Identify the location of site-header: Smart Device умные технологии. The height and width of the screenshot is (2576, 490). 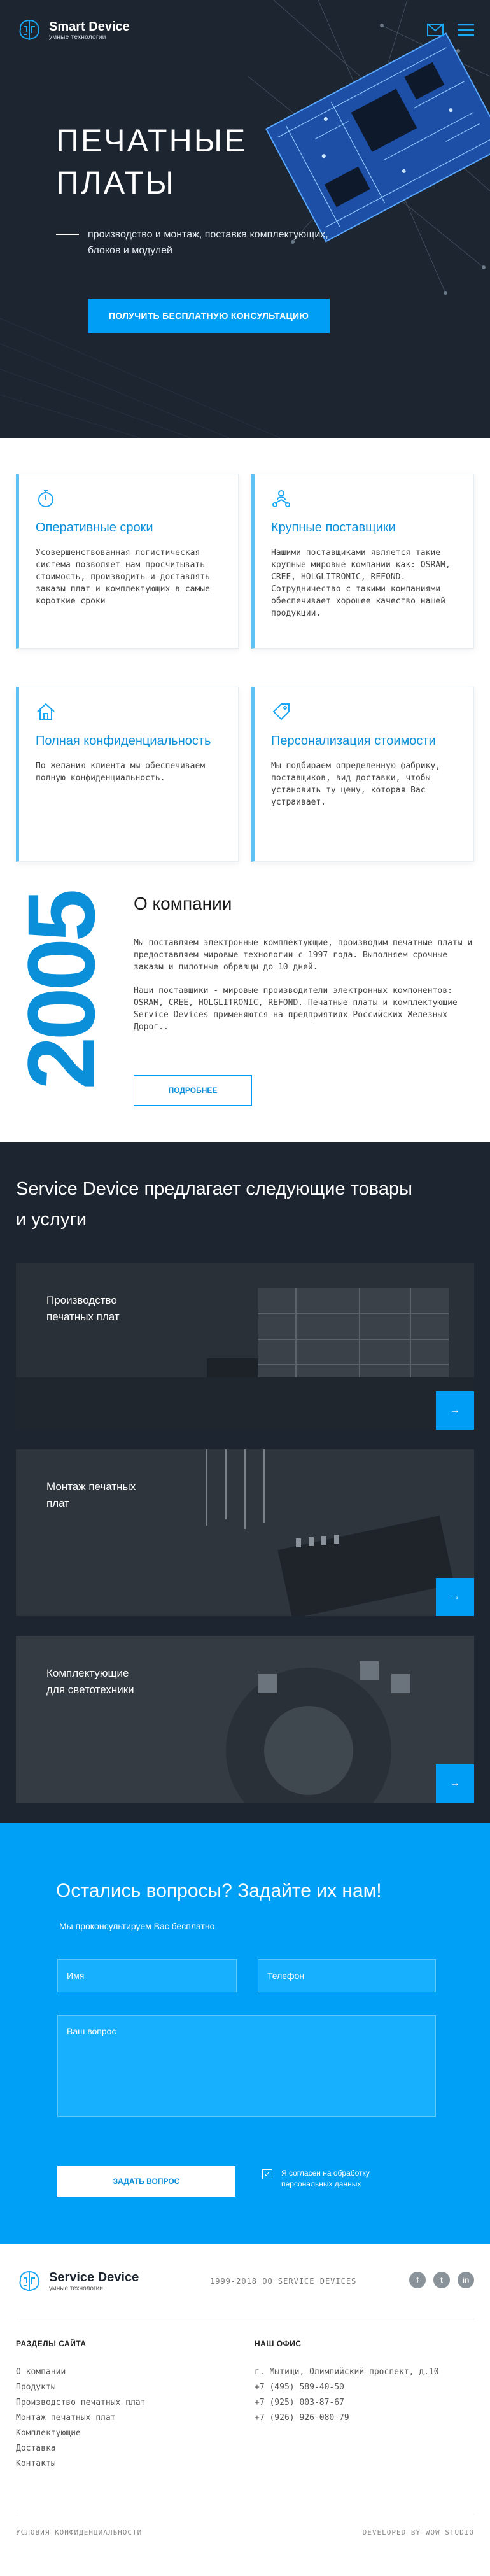
(245, 30).